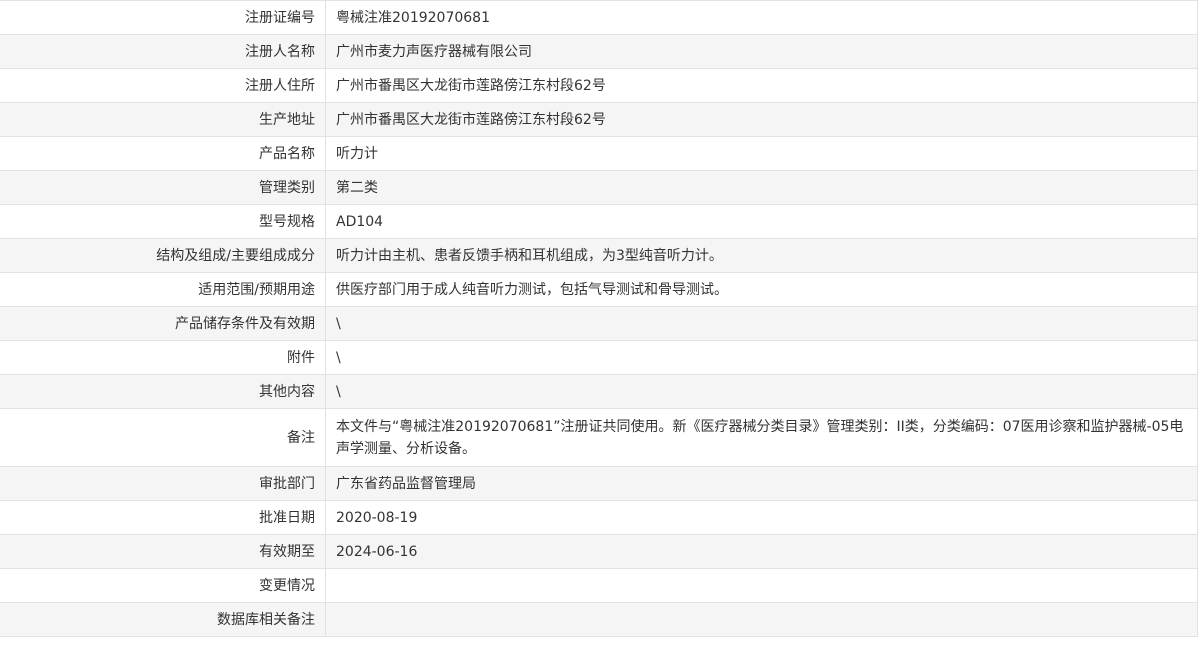 The image size is (1200, 656). What do you see at coordinates (377, 517) in the screenshot?
I see `approval-date-text: 2020-08-19` at bounding box center [377, 517].